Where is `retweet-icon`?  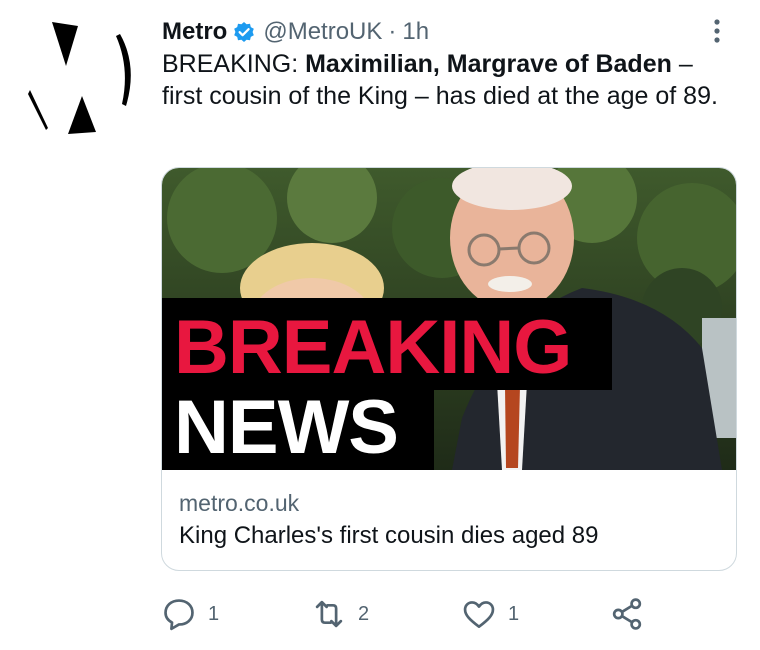
retweet-icon is located at coordinates (329, 614).